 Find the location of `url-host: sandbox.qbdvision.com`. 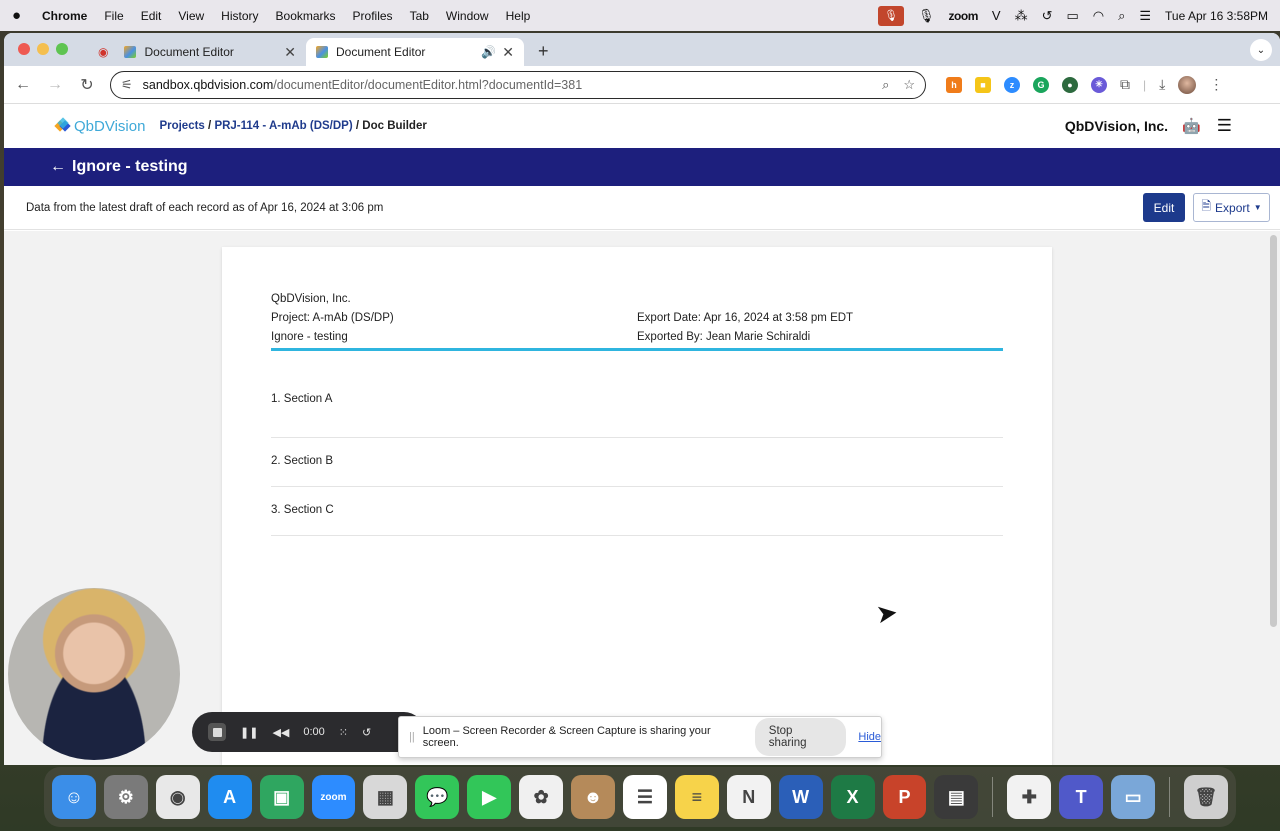

url-host: sandbox.qbdvision.com is located at coordinates (208, 84).